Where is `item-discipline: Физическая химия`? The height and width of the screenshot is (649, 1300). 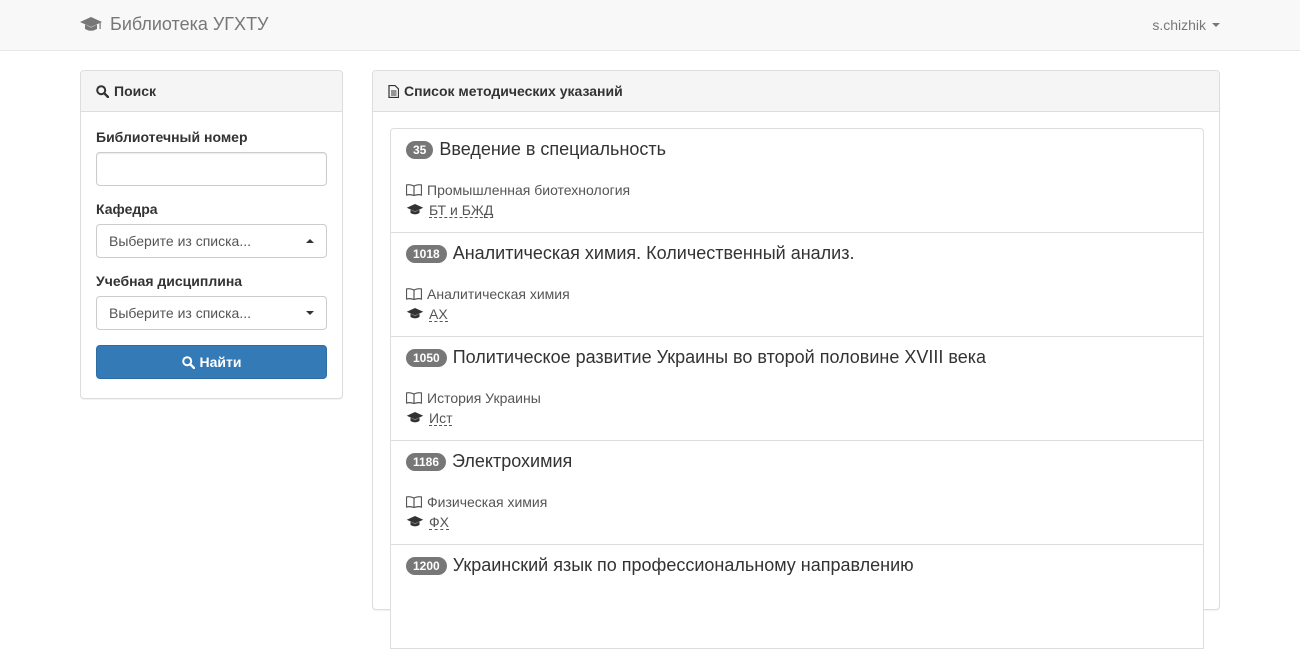
item-discipline: Физическая химия is located at coordinates (487, 502).